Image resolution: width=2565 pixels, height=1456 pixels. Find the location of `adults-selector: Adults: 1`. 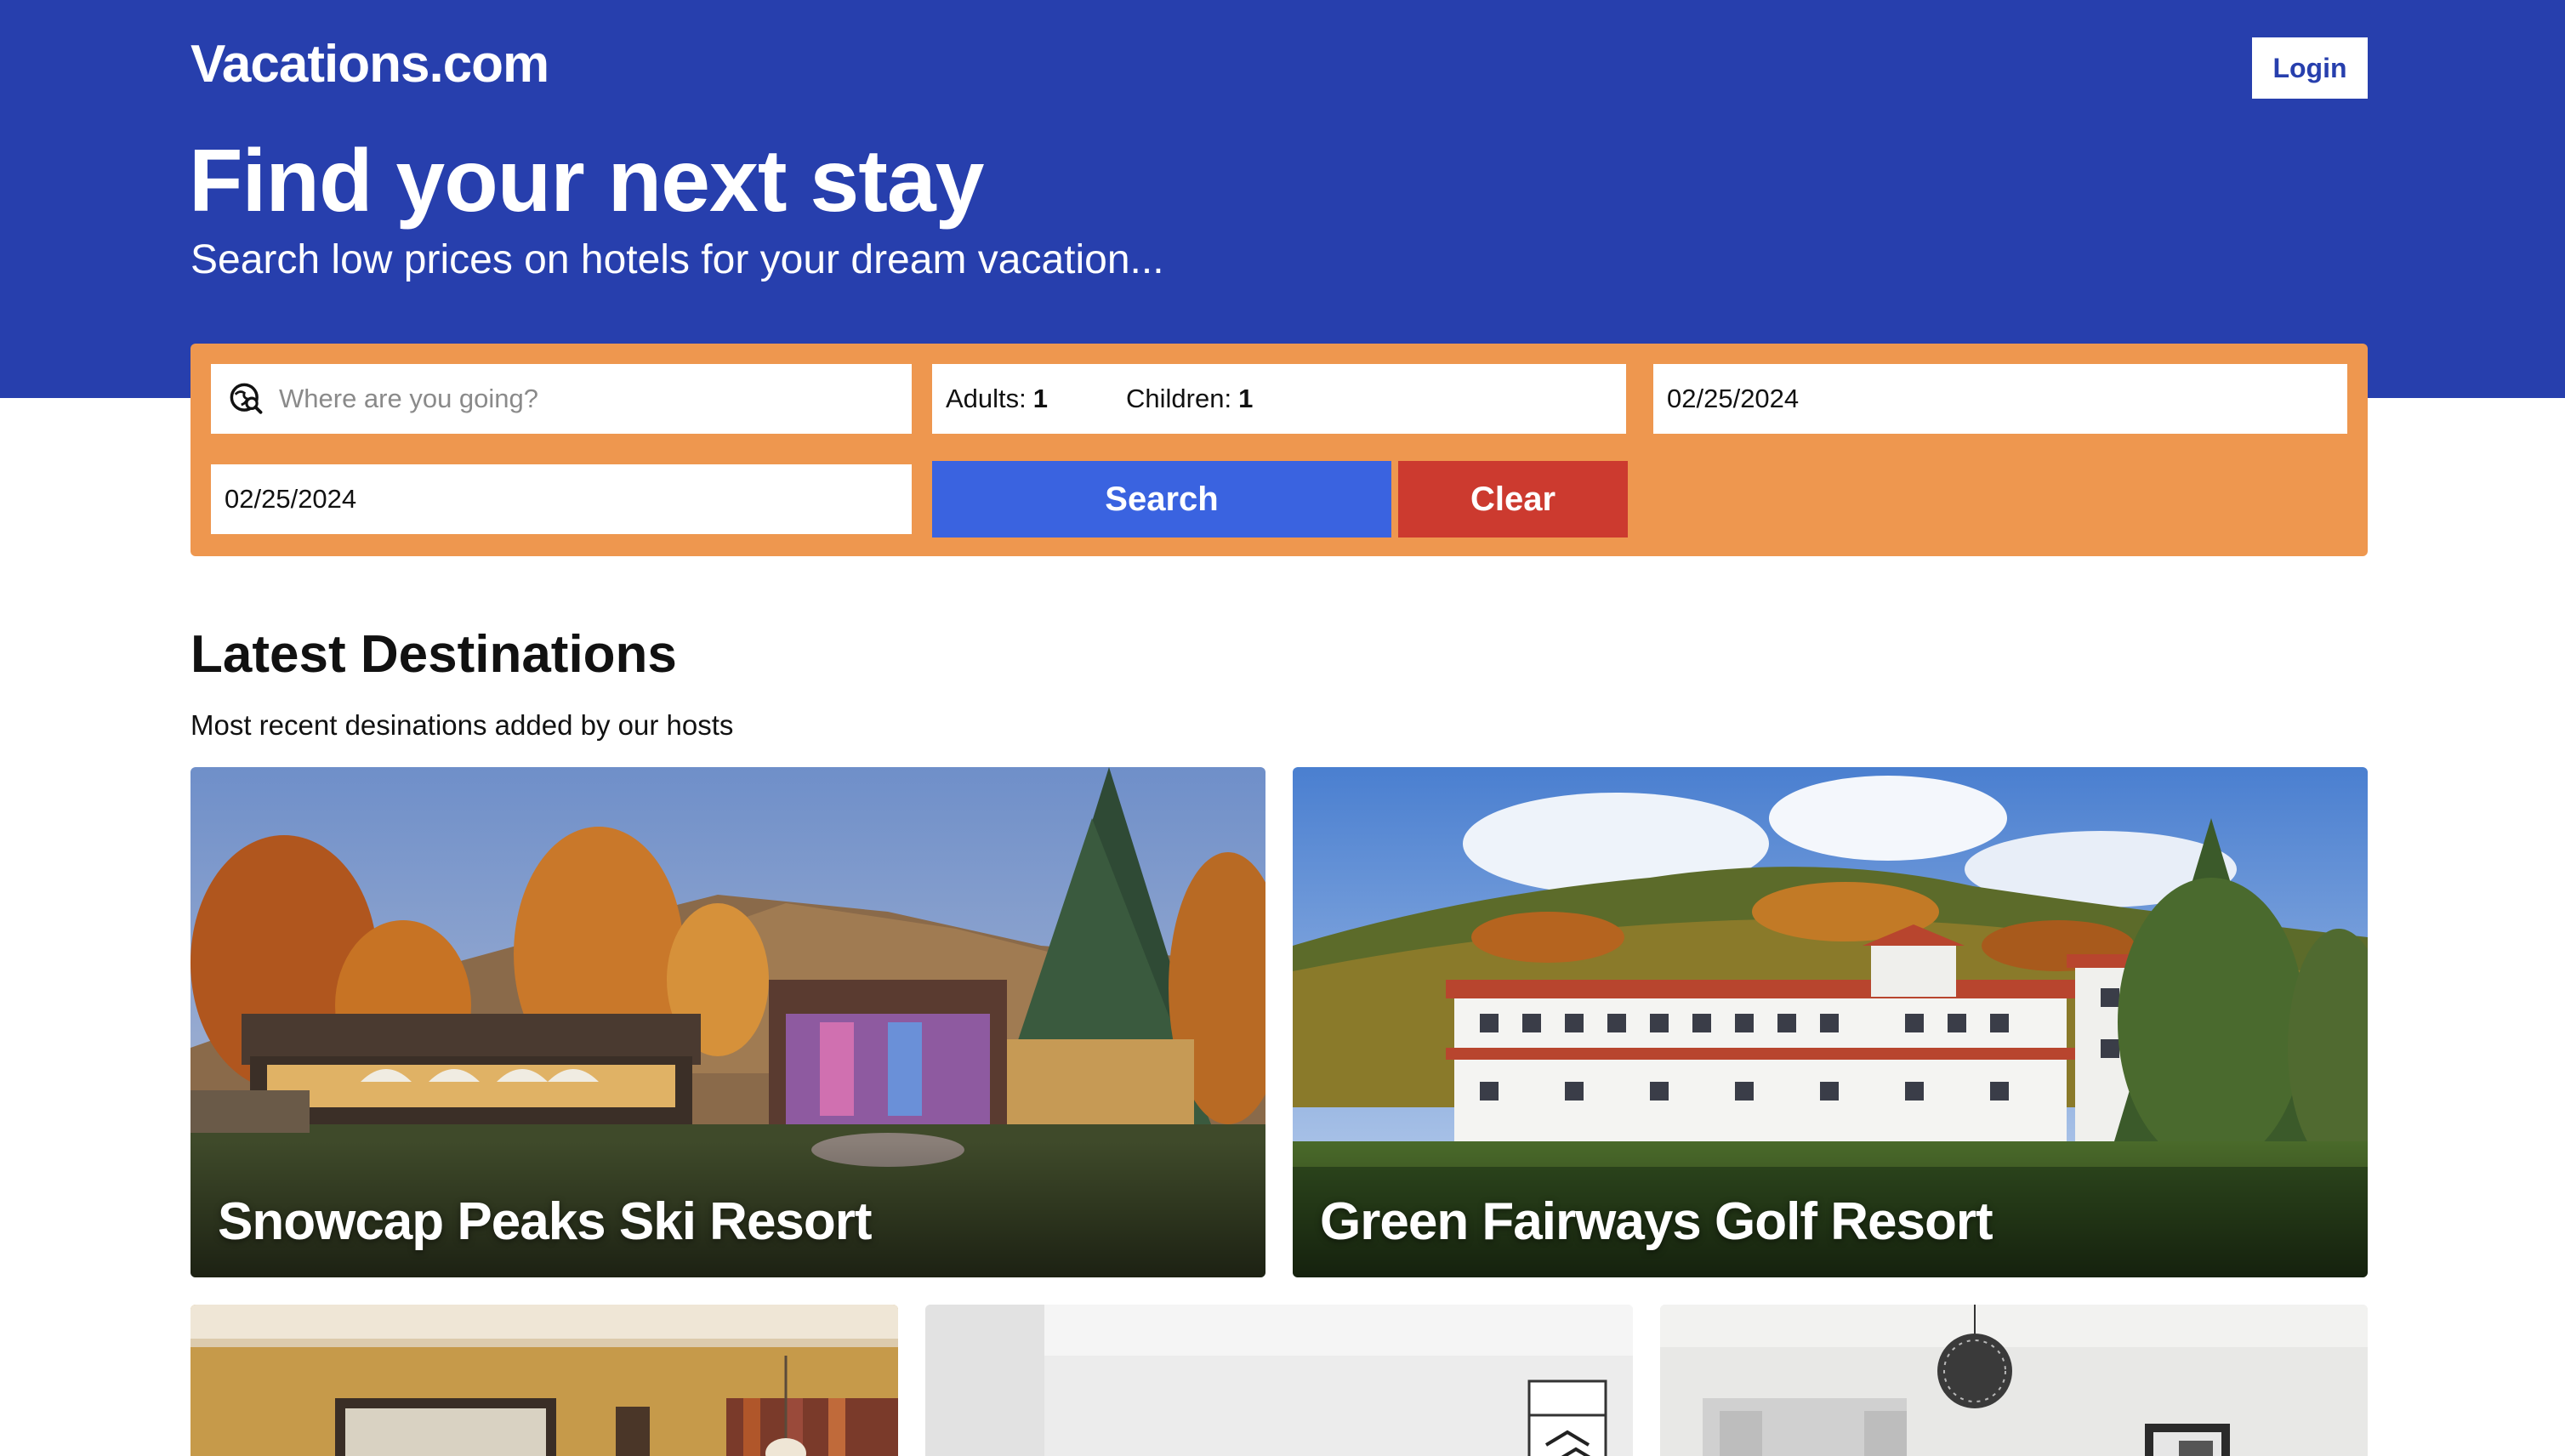

adults-selector: Adults: 1 is located at coordinates (997, 399).